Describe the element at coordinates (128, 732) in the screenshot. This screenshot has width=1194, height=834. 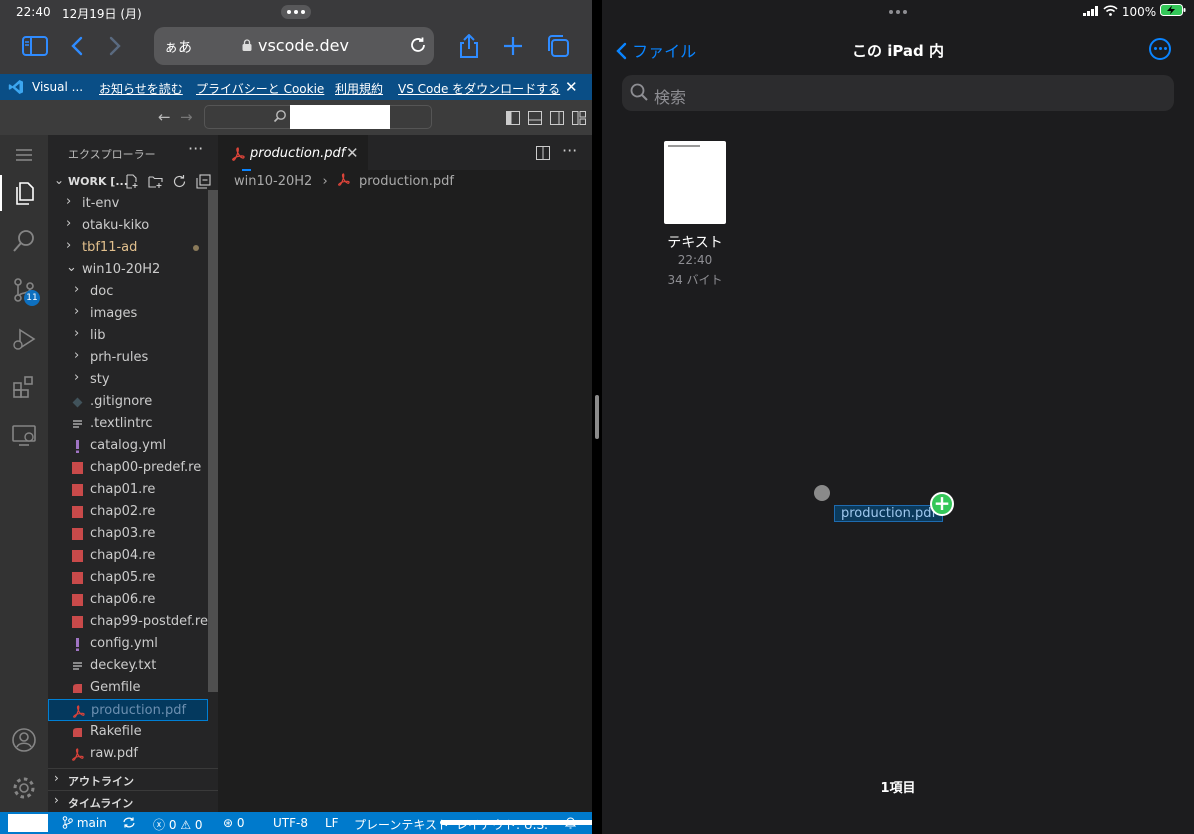
I see `tree-file: Rakefile` at that location.